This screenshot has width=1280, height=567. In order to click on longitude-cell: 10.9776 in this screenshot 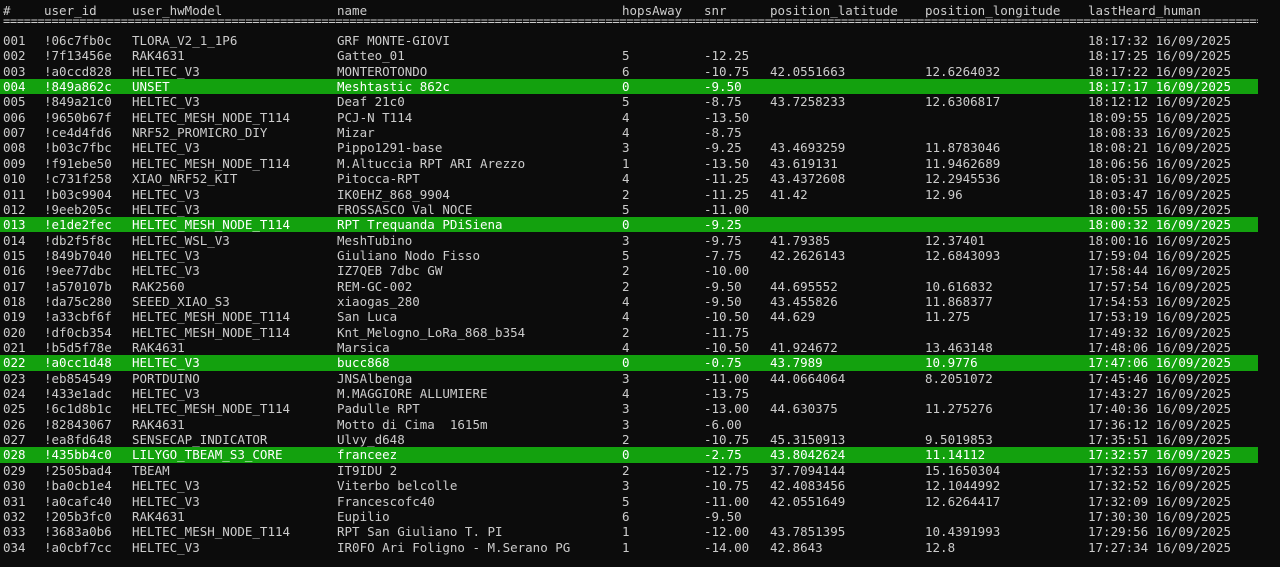, I will do `click(951, 363)`.